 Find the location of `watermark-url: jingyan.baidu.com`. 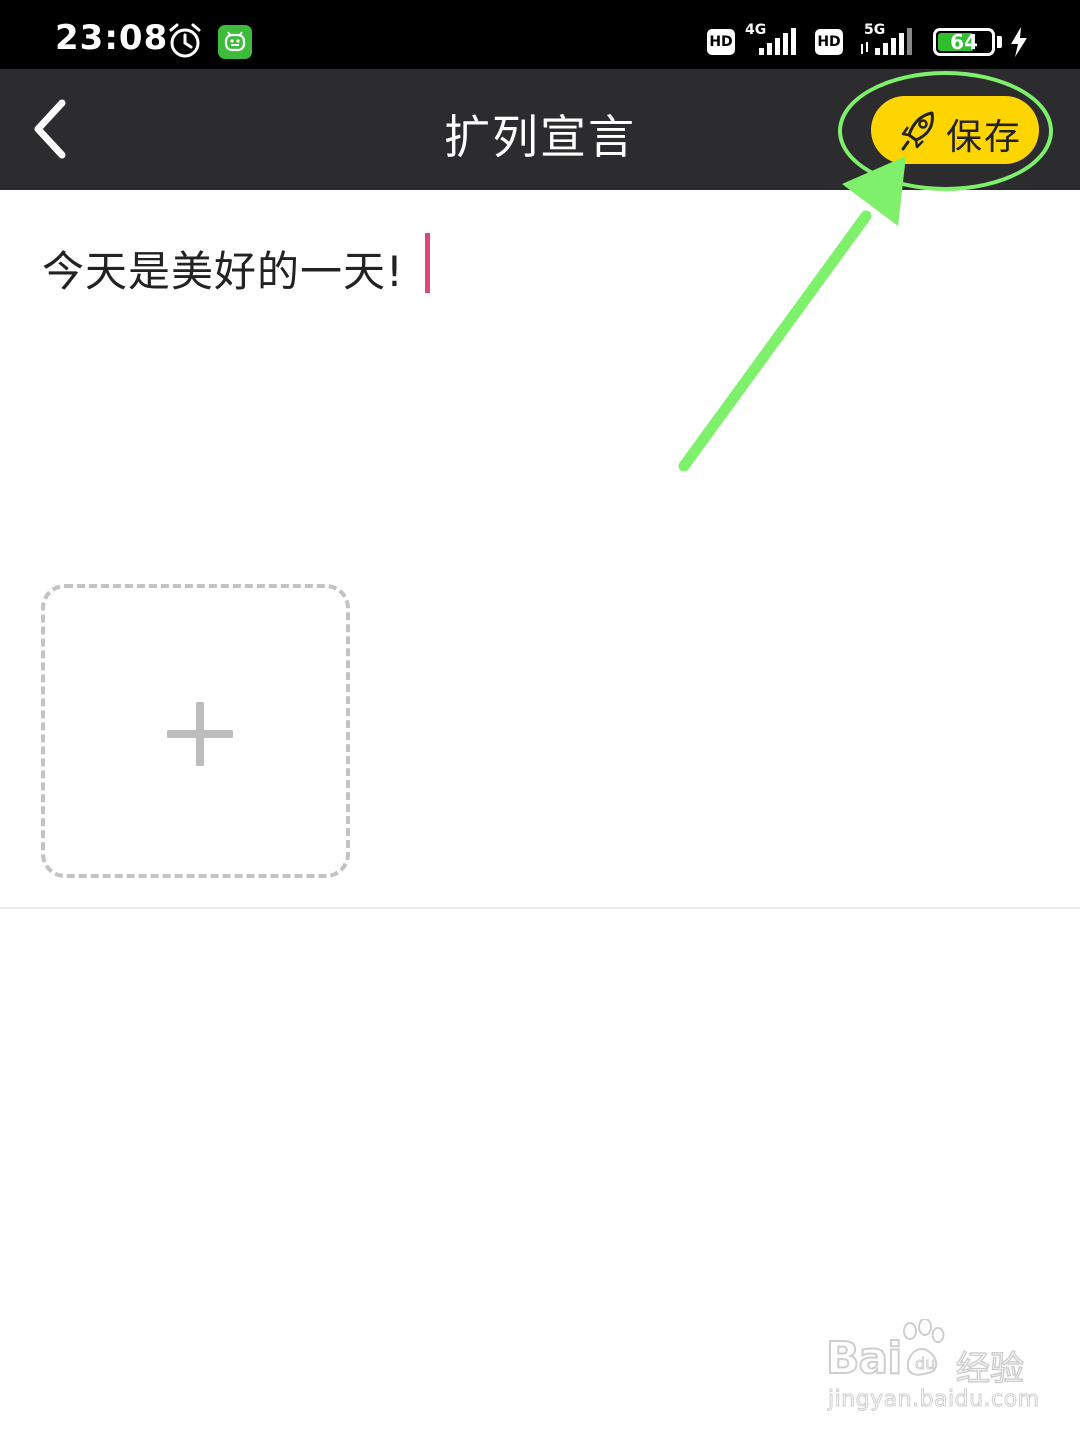

watermark-url: jingyan.baidu.com is located at coordinates (934, 1400).